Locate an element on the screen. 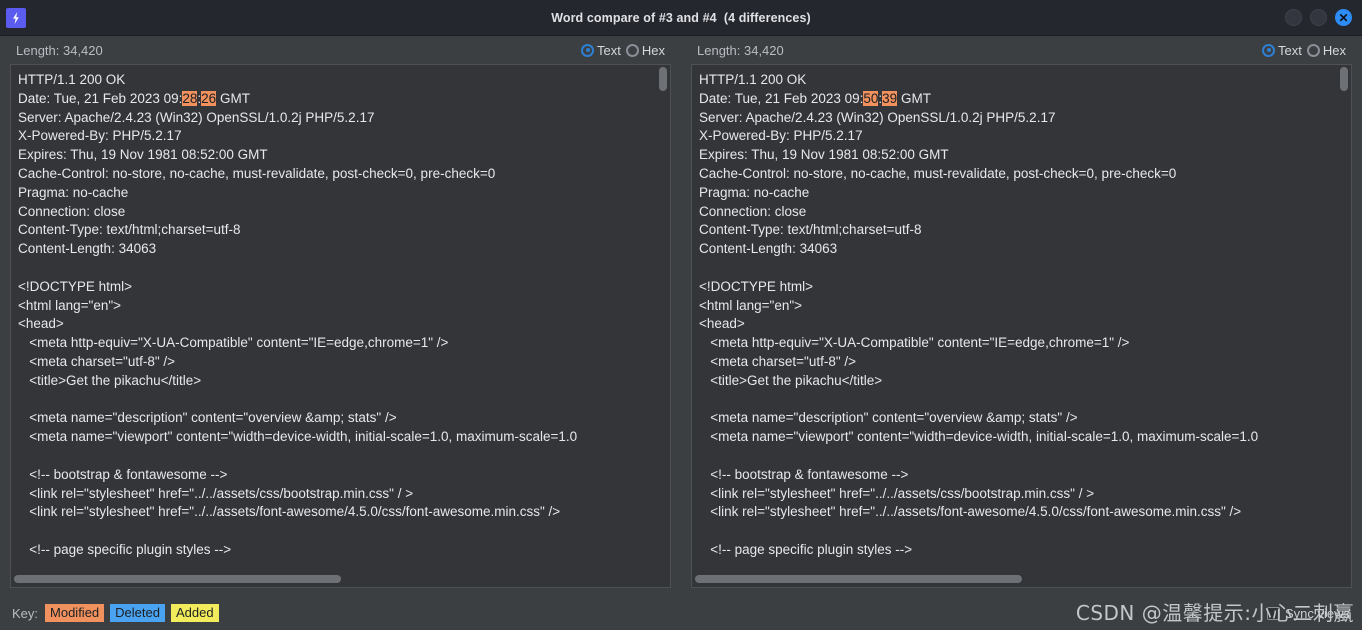  sync-views-checkbox: Sync views is located at coordinates (1308, 613).